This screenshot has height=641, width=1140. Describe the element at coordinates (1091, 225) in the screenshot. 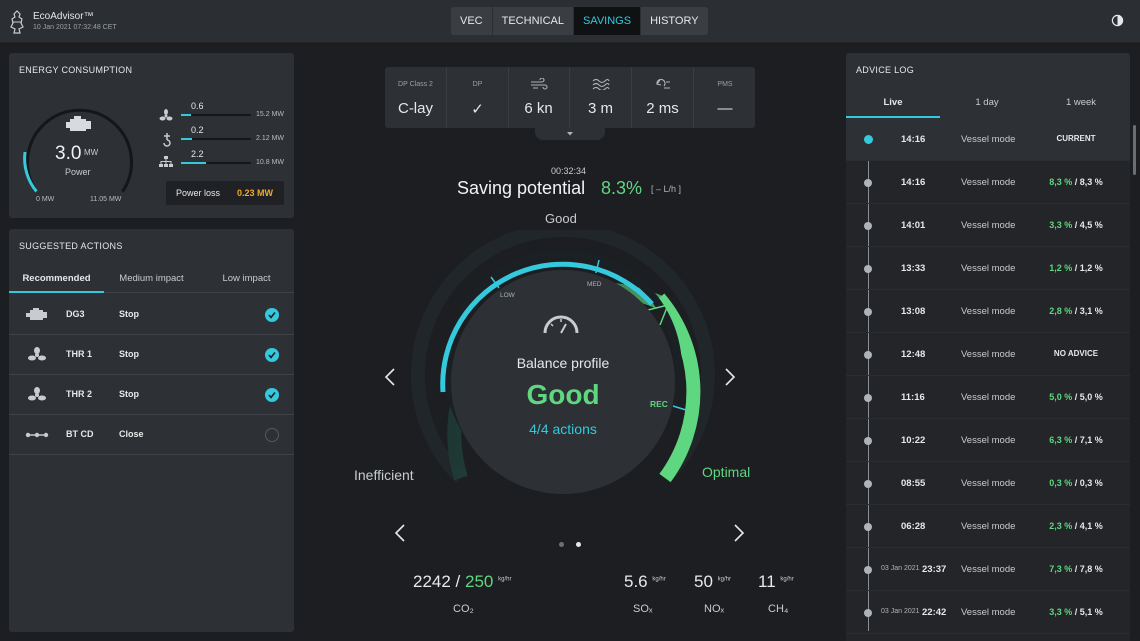

I see `log-saving-potential: 4,5 %` at that location.